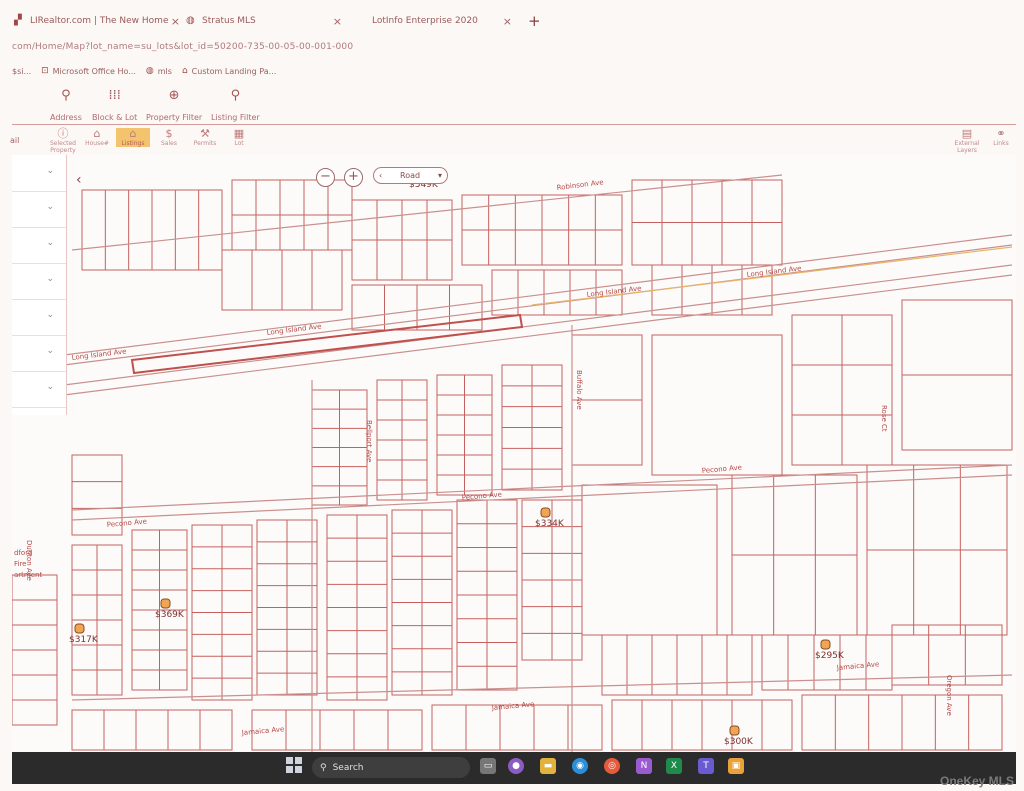 This screenshot has height=791, width=1024. Describe the element at coordinates (205, 138) in the screenshot. I see `layer-permits: ⚒ Permits` at that location.